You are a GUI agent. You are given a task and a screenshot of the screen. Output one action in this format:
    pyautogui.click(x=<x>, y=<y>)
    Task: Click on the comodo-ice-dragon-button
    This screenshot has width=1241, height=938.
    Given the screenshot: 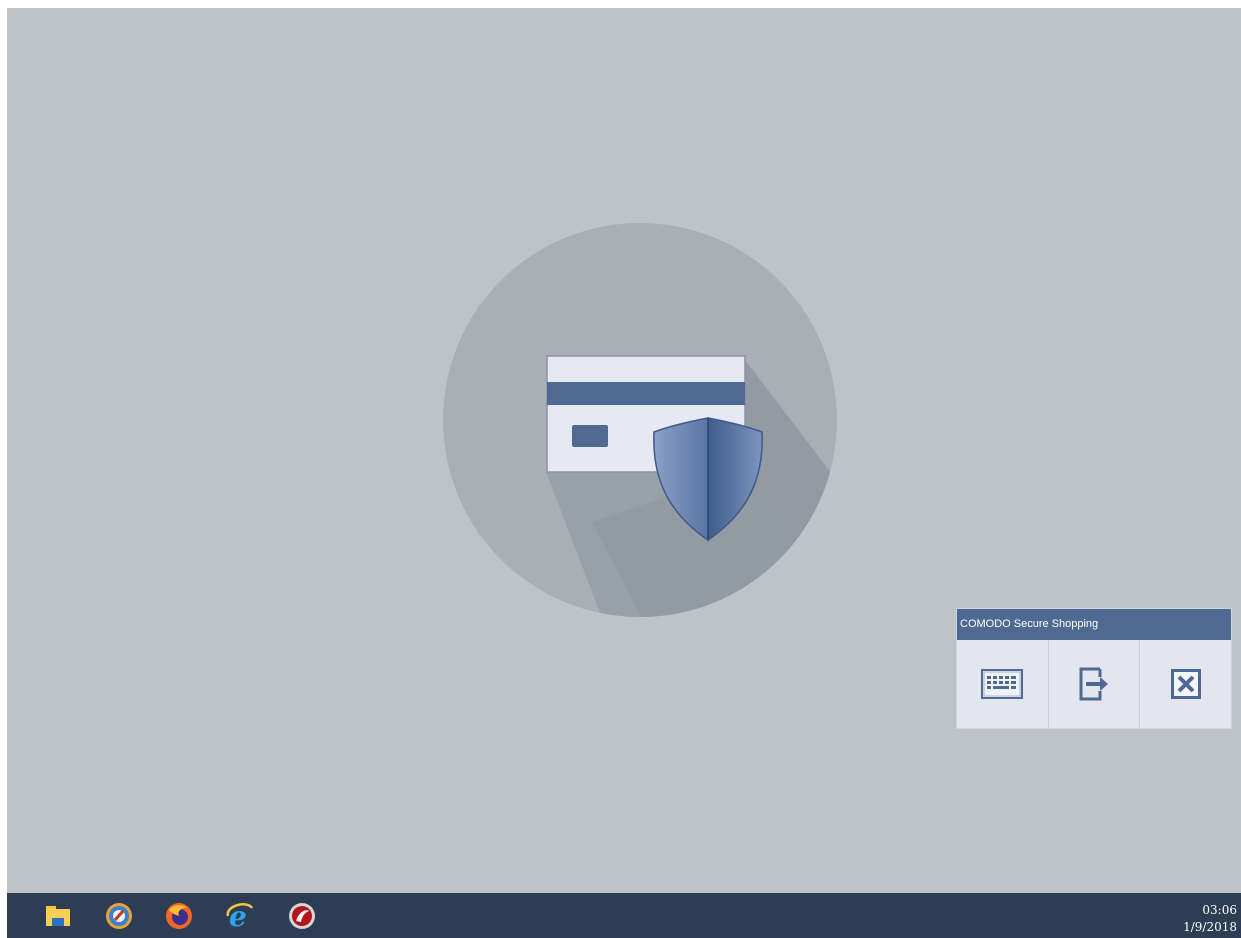 What is the action you would take?
    pyautogui.click(x=302, y=916)
    